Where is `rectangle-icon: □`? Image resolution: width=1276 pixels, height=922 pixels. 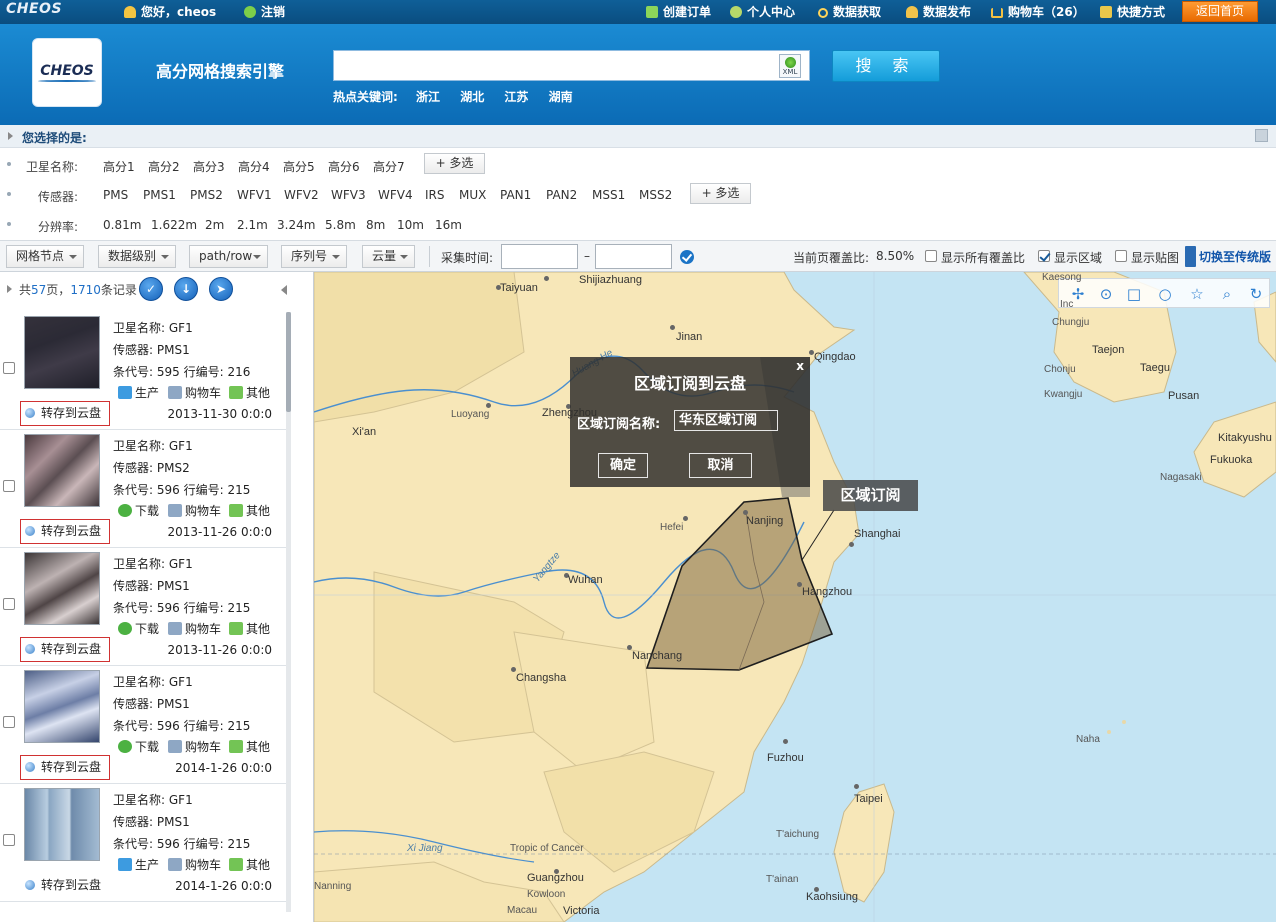 rectangle-icon: □ is located at coordinates (1134, 294).